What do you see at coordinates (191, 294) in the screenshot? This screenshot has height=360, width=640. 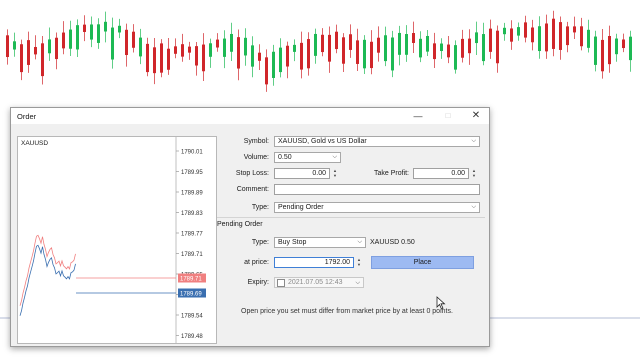 I see `bid-level-label: 1789.69` at bounding box center [191, 294].